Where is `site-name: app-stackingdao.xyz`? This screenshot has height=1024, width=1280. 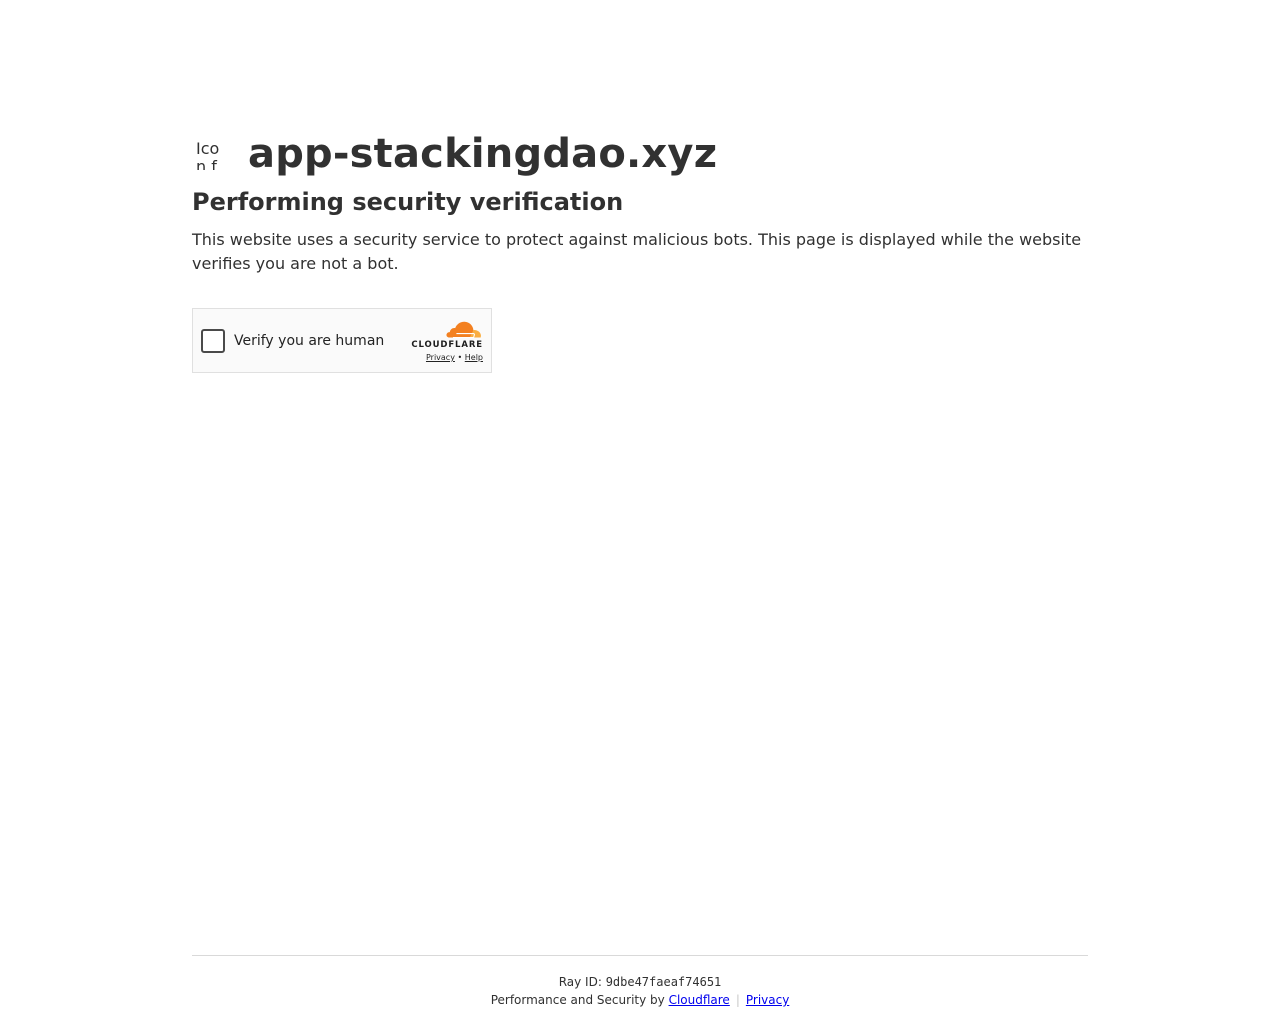 site-name: app-stackingdao.xyz is located at coordinates (483, 154).